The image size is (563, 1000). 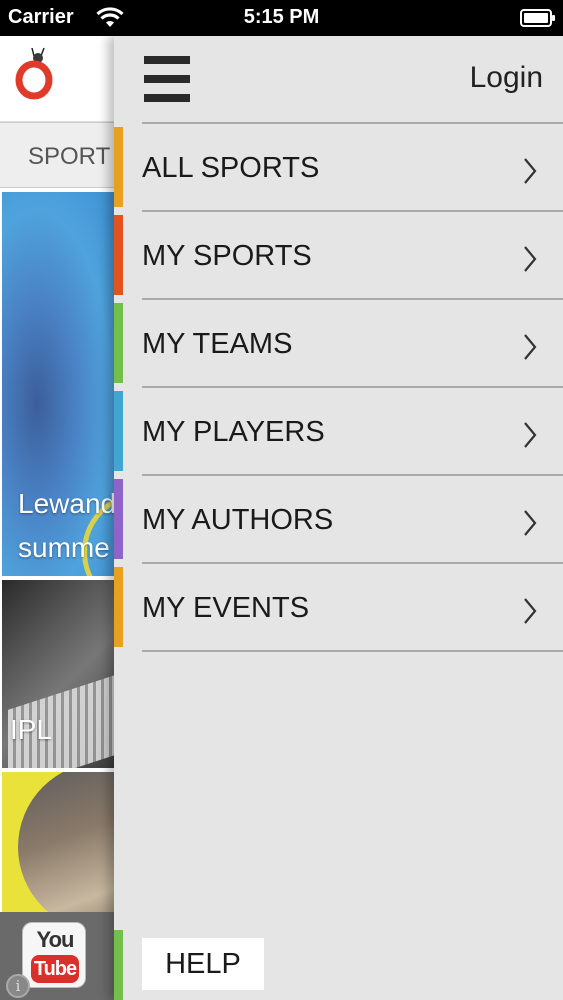 I want to click on divider, so click(x=352, y=651).